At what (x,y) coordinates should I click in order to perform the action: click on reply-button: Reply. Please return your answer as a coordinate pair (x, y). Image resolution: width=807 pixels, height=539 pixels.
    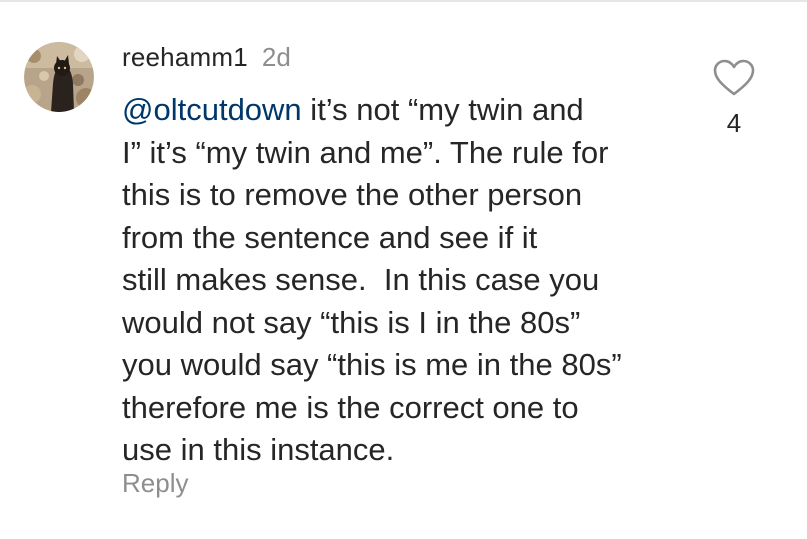
    Looking at the image, I should click on (155, 483).